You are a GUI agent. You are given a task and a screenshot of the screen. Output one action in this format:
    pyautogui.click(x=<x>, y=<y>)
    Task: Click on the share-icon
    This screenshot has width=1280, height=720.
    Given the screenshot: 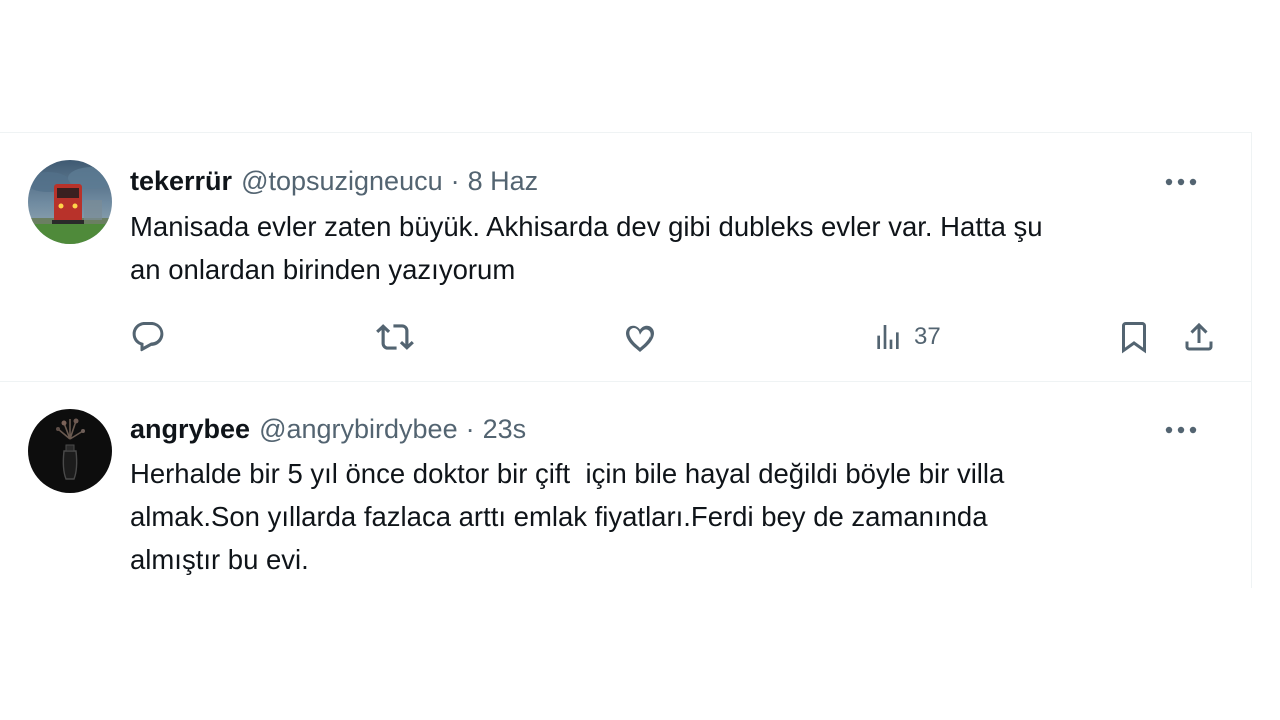 What is the action you would take?
    pyautogui.click(x=1199, y=336)
    